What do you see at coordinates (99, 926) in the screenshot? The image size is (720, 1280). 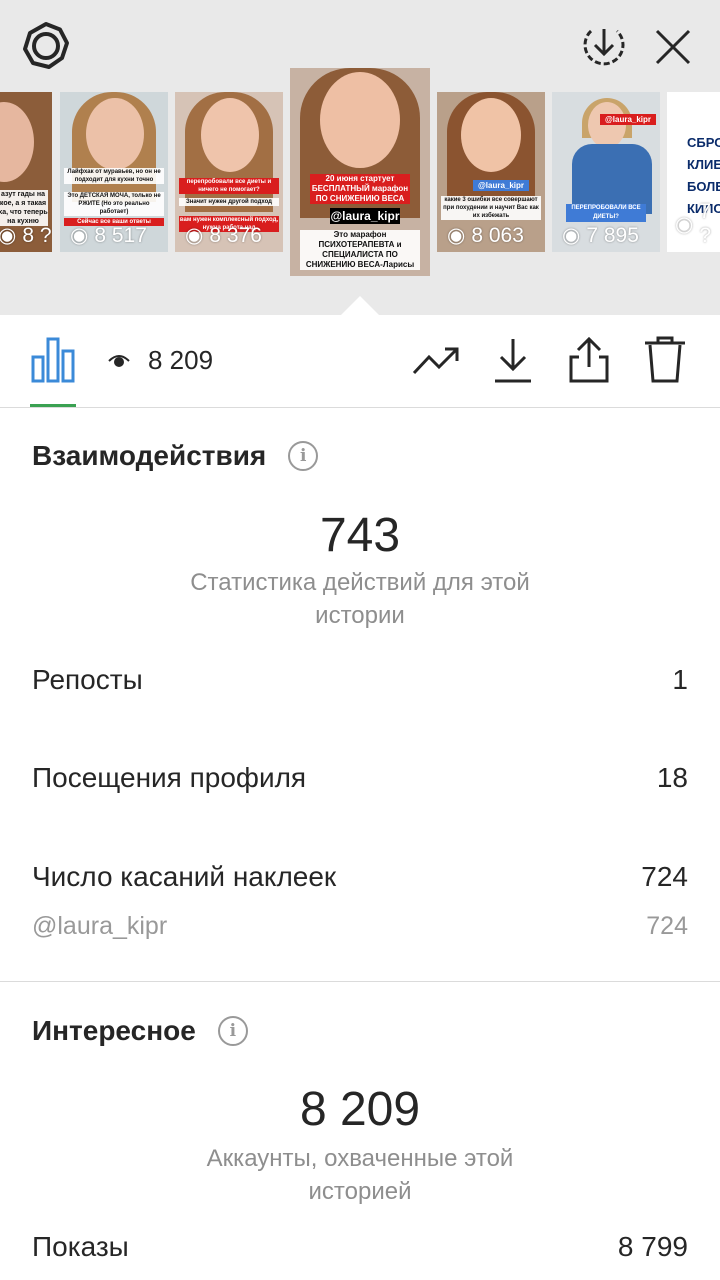 I see `metric-label: @laura_kipr` at bounding box center [99, 926].